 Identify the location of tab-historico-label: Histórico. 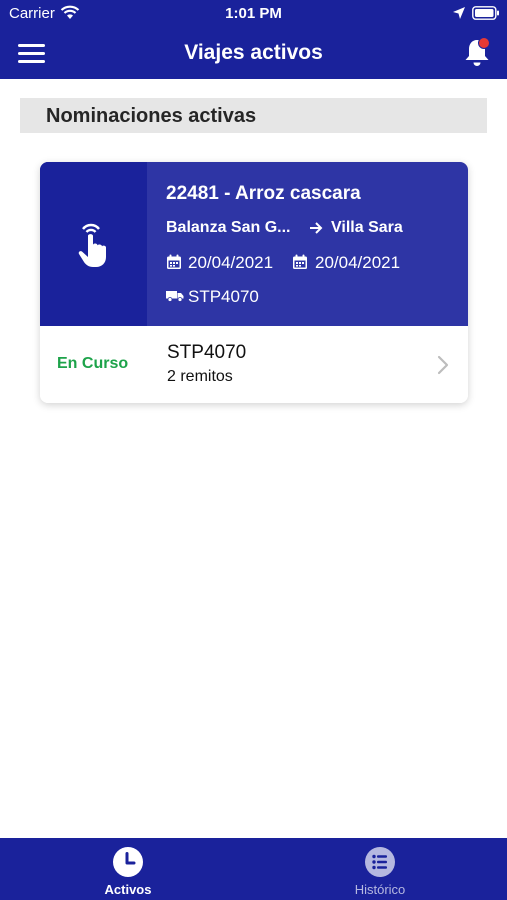
(380, 889).